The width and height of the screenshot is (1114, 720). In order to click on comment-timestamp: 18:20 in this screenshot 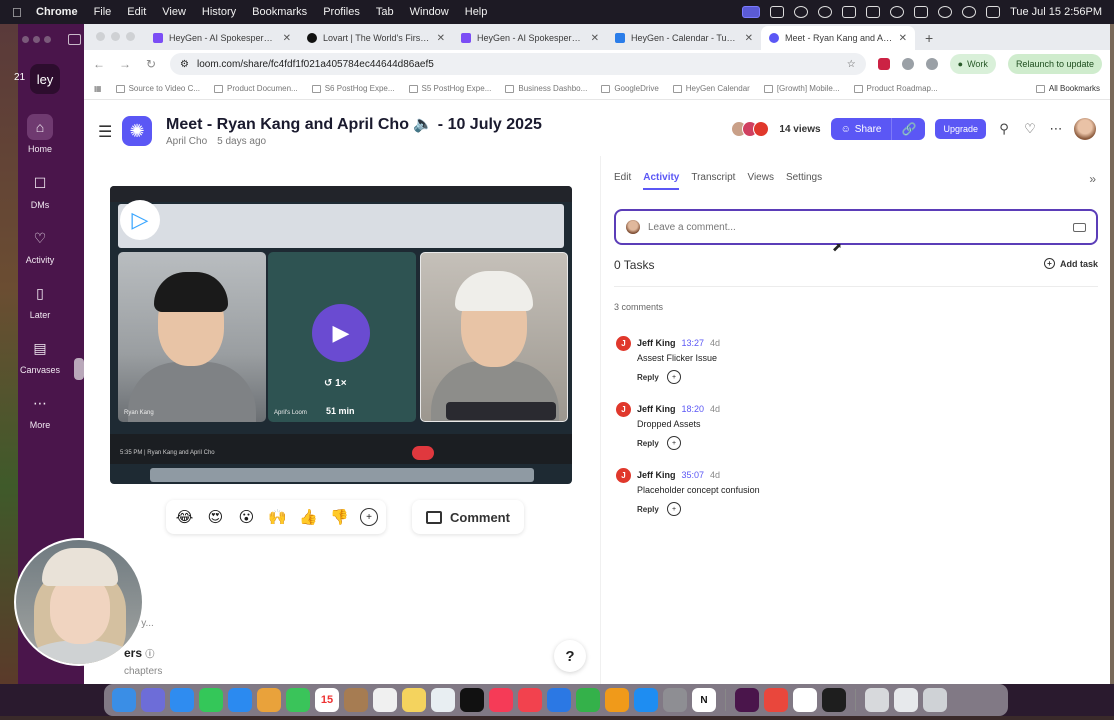, I will do `click(693, 409)`.